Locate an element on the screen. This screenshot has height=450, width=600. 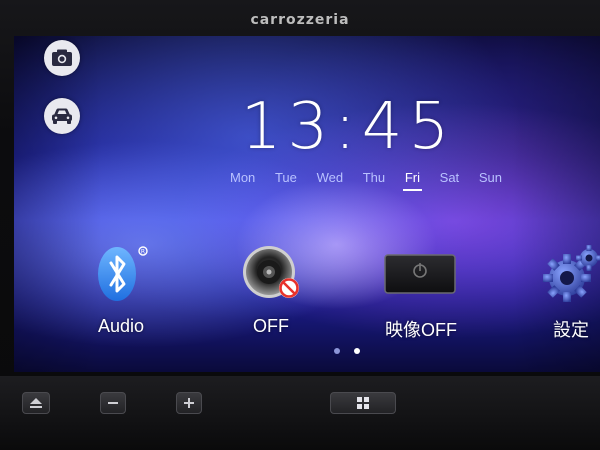
camera-button is located at coordinates (62, 58).